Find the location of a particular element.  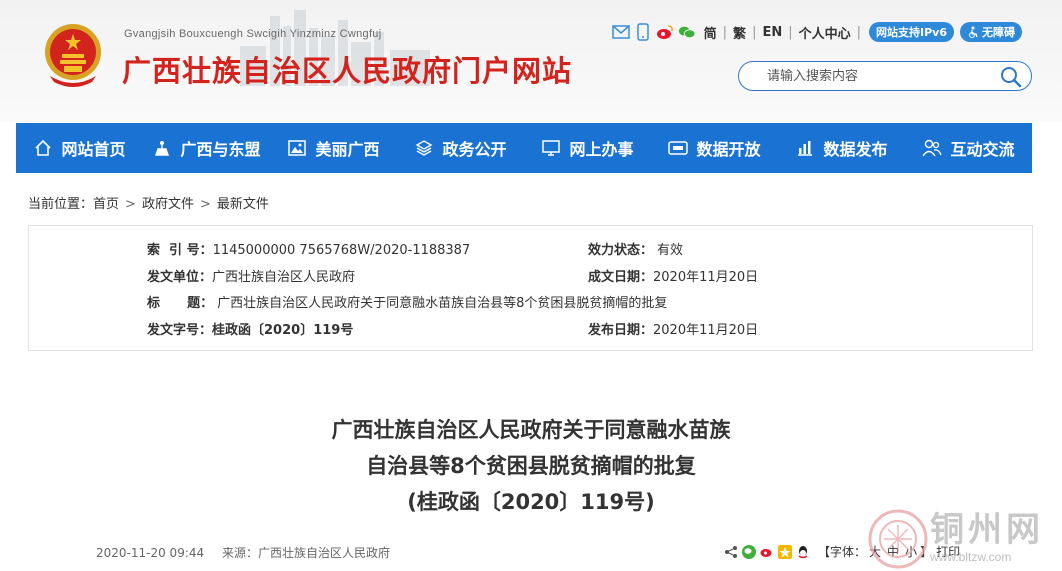

article-info: 2020-11-20 09:44 来源：广西壮族自治区人民政府 is located at coordinates (243, 552).